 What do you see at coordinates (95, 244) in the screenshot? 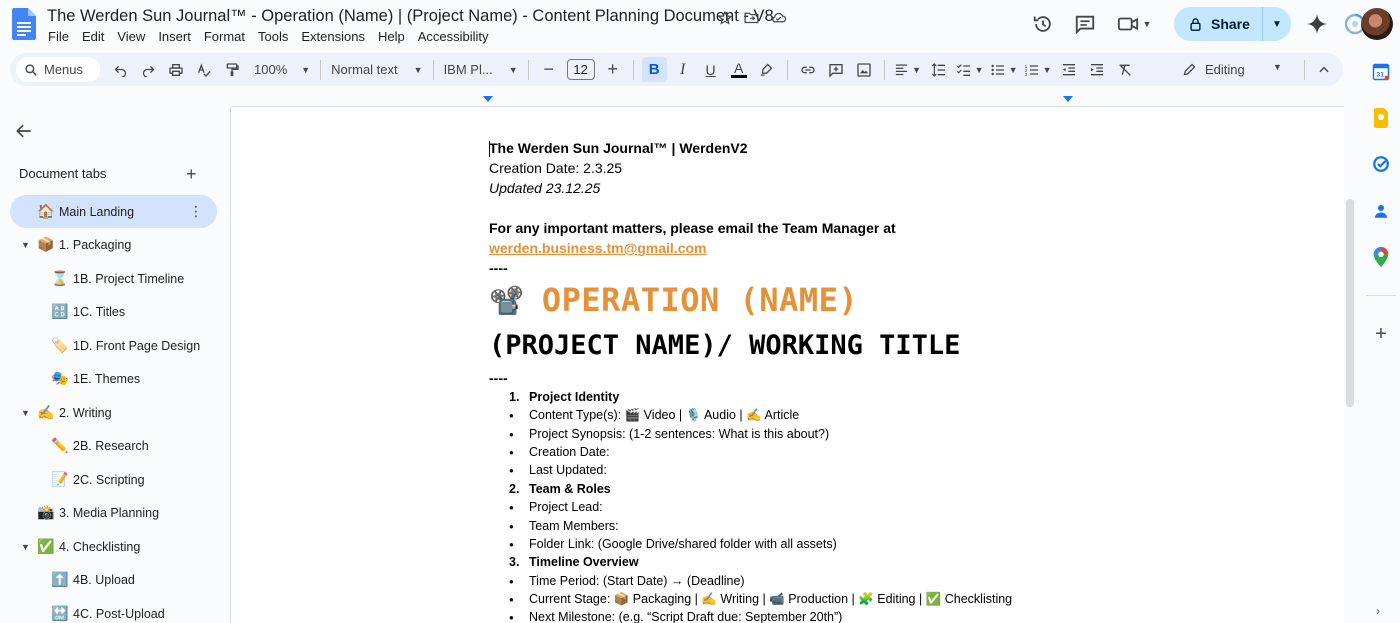
I see `tab-label: 1. Packaging` at bounding box center [95, 244].